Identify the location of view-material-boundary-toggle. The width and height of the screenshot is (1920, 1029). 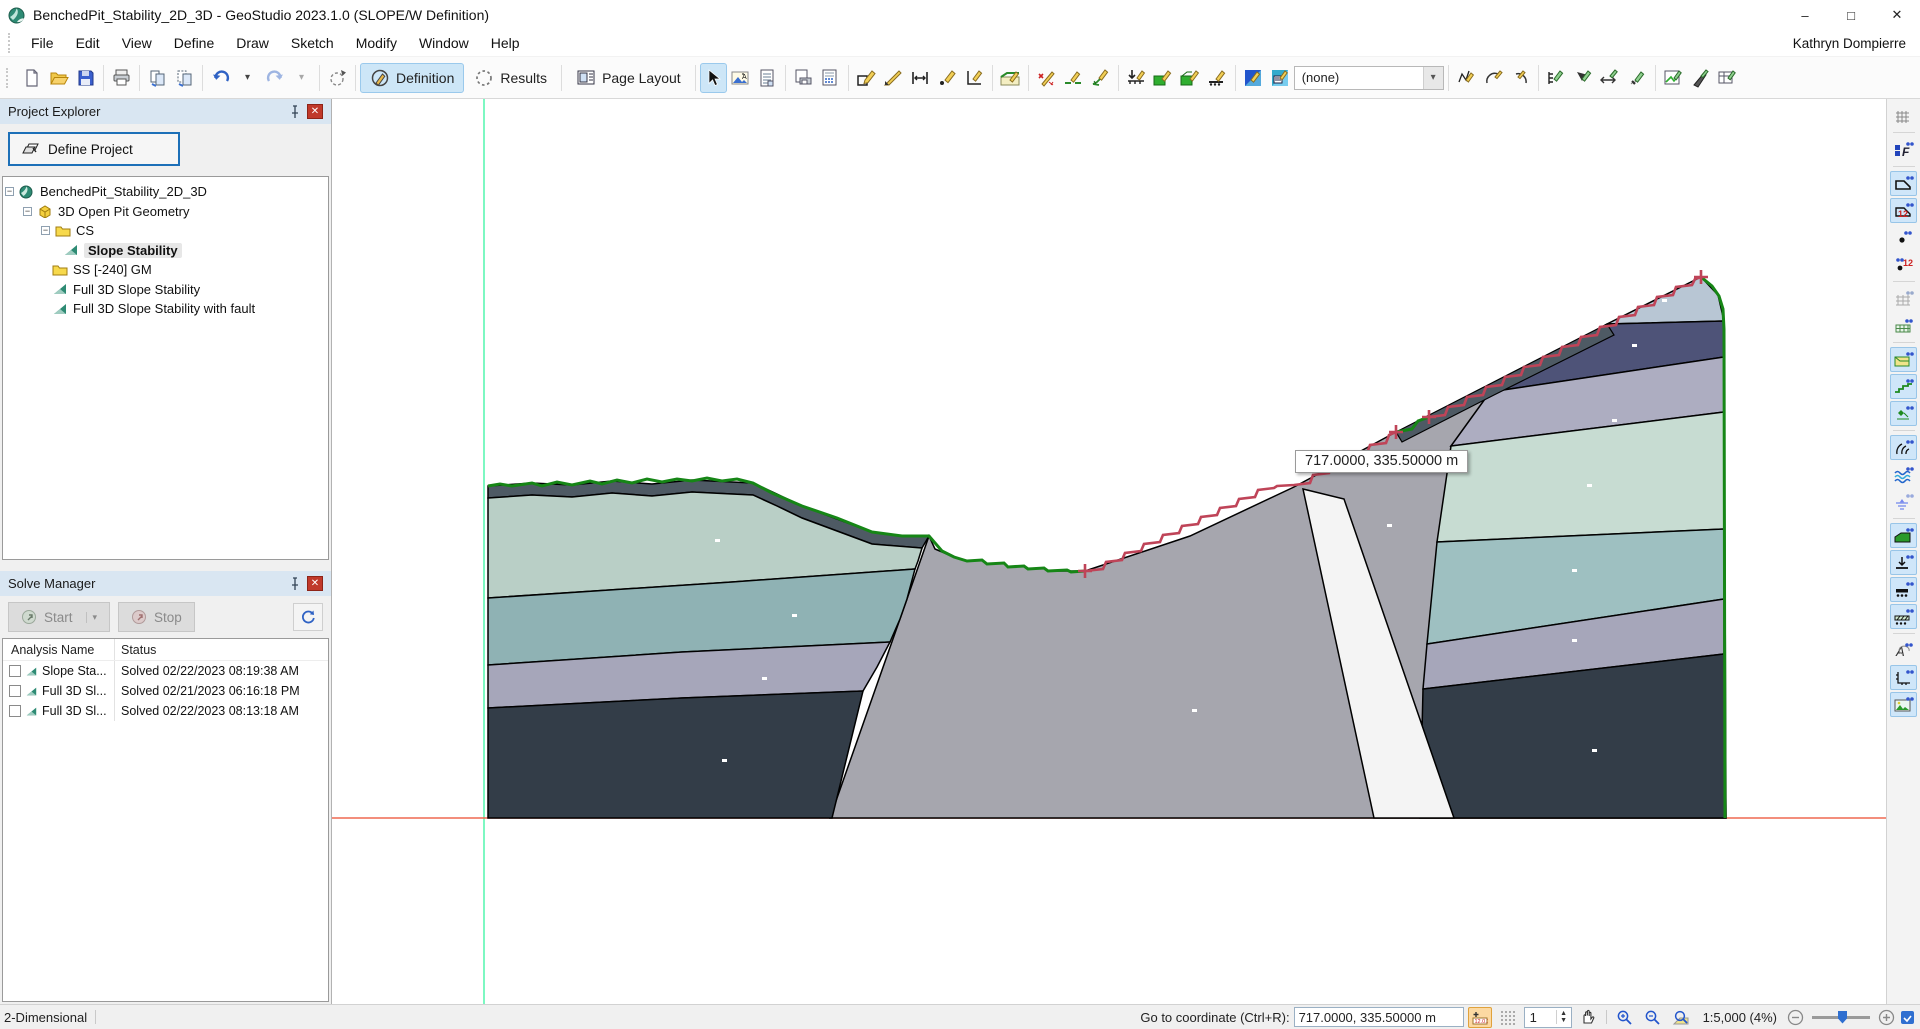
(1903, 386).